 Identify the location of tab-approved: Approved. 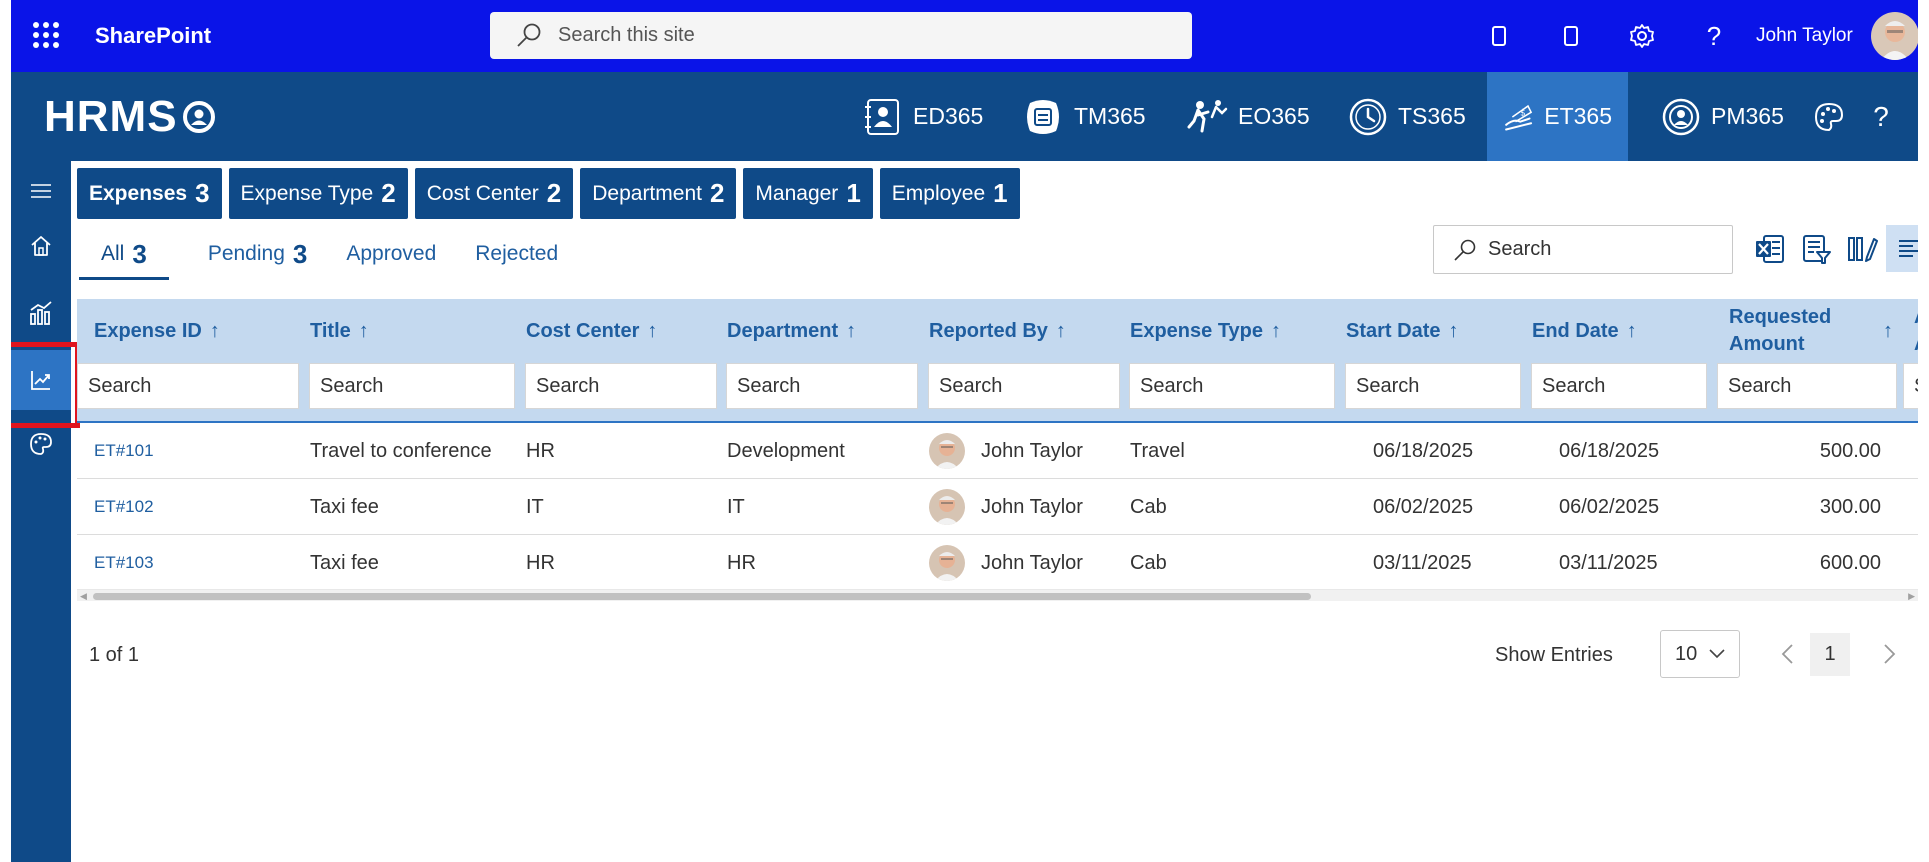
(391, 254).